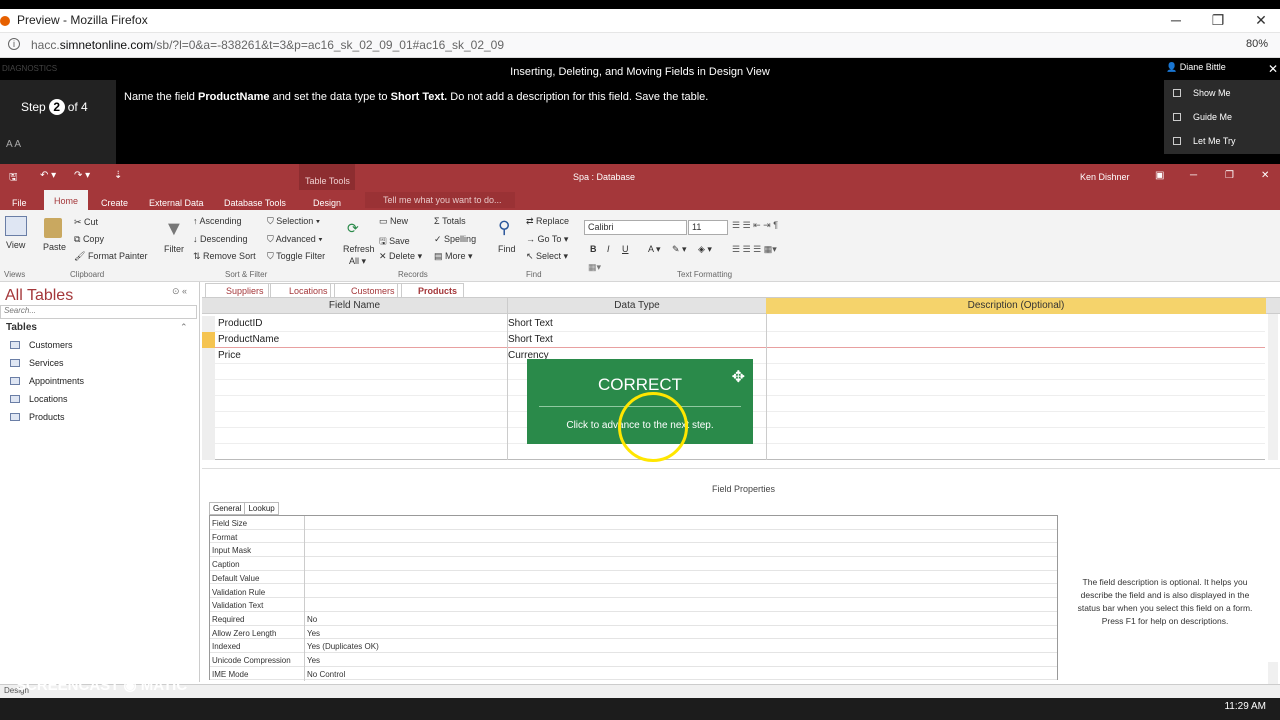 Image resolution: width=1280 pixels, height=720 pixels. I want to click on nav-menu-icon: ⊙ «, so click(179, 291).